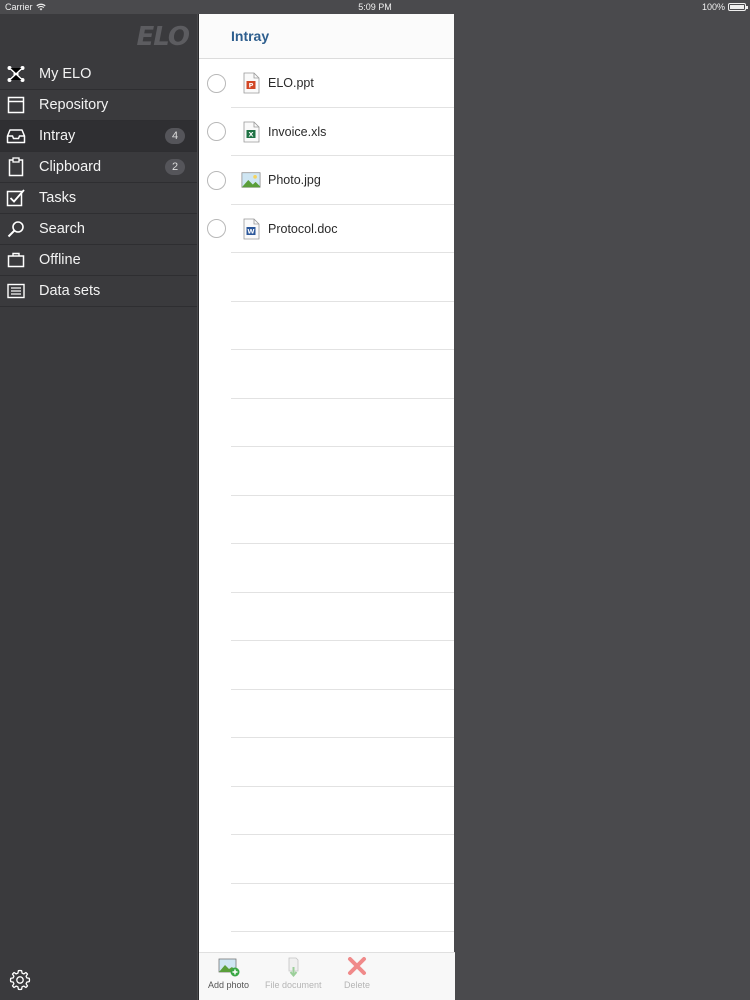 The height and width of the screenshot is (1000, 750). What do you see at coordinates (70, 167) in the screenshot?
I see `sidebar-item-label: Clipboard` at bounding box center [70, 167].